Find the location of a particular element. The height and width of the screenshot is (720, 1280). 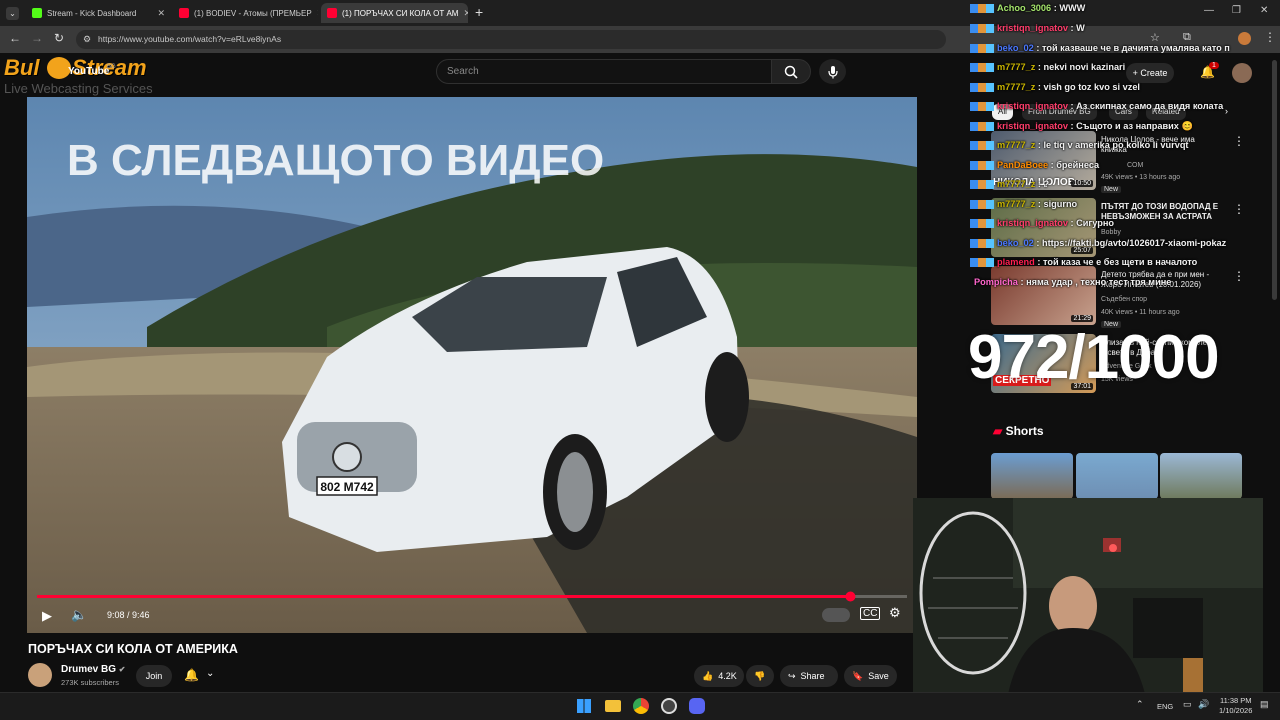

share-button: ↪ Share is located at coordinates (809, 676).